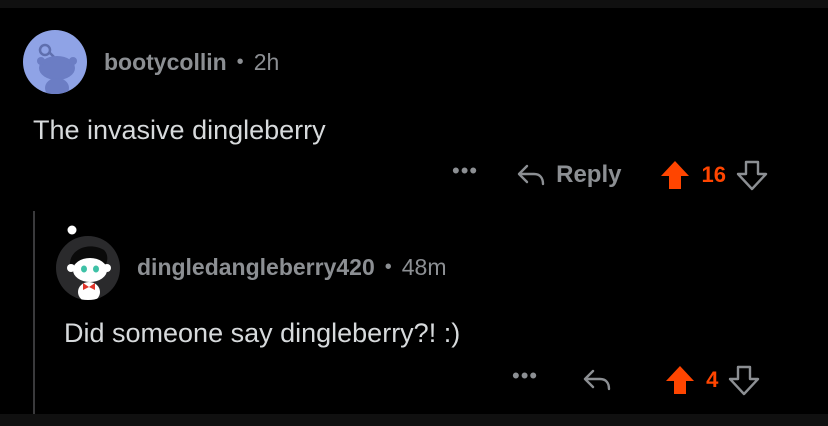 The width and height of the screenshot is (828, 426). I want to click on comment-body: The invasive dingleberry, so click(179, 130).